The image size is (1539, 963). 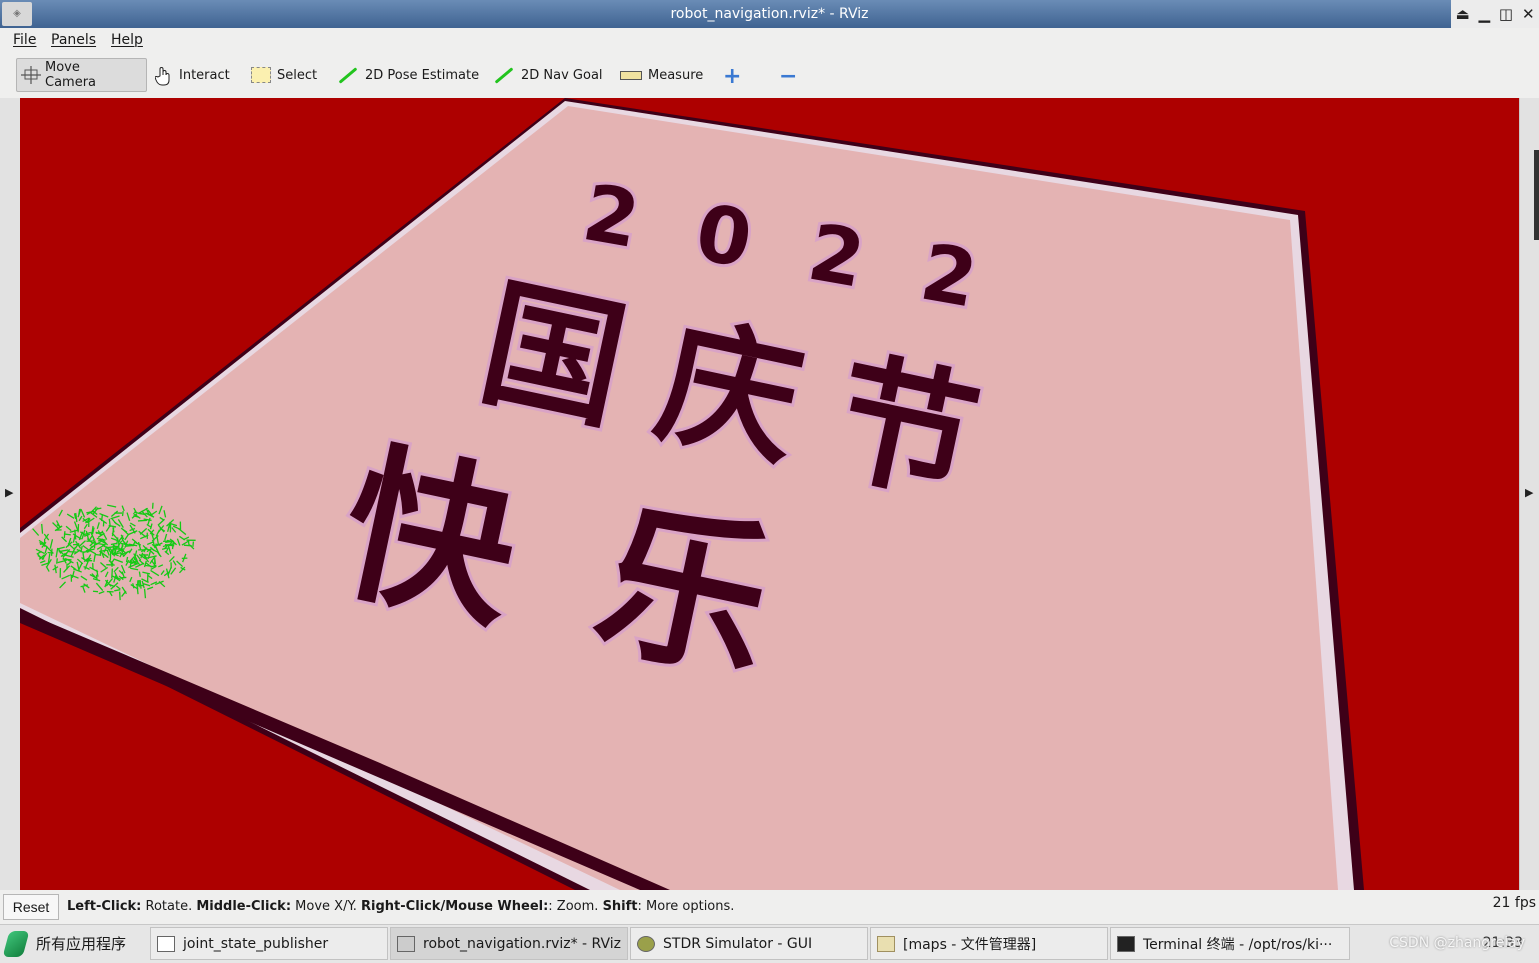 What do you see at coordinates (168, 906) in the screenshot?
I see `hint-action: Rotate.` at bounding box center [168, 906].